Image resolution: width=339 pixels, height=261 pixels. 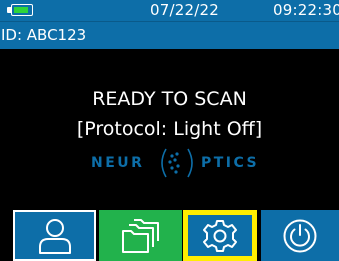 I want to click on protocol-message: [Protocol: Light Off], so click(x=169, y=129).